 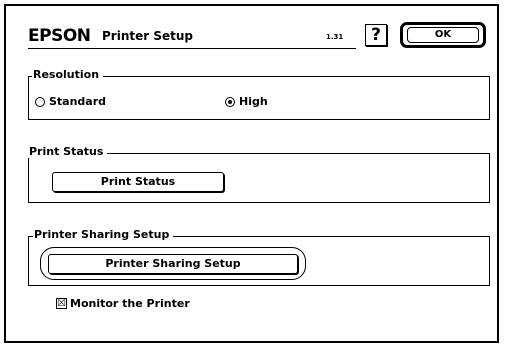 I want to click on print-status-group-label: Print Status, so click(x=68, y=151).